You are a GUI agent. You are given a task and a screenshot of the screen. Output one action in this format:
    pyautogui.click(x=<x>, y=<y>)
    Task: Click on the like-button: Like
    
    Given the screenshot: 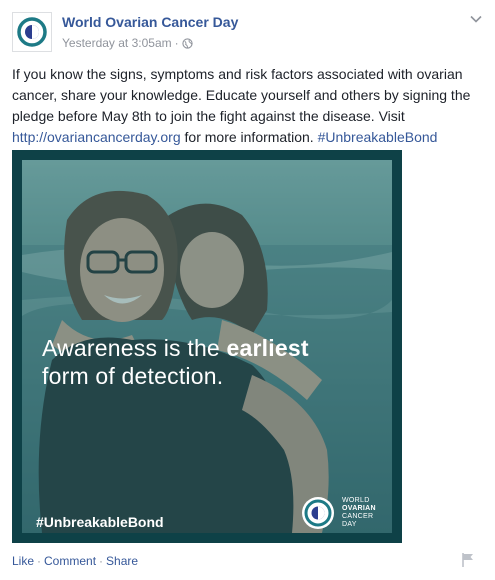 What is the action you would take?
    pyautogui.click(x=23, y=561)
    